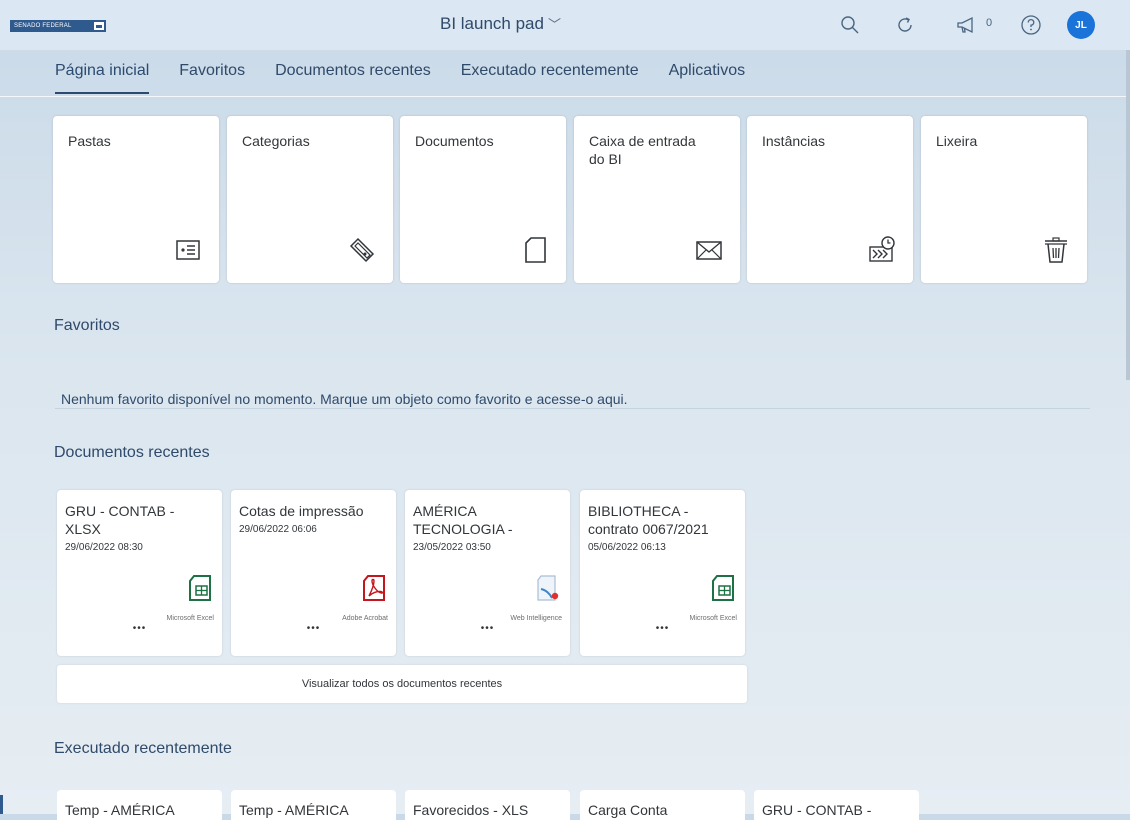 This screenshot has height=820, width=1130. What do you see at coordinates (87, 325) in the screenshot?
I see `favorites-section-title: Favoritos` at bounding box center [87, 325].